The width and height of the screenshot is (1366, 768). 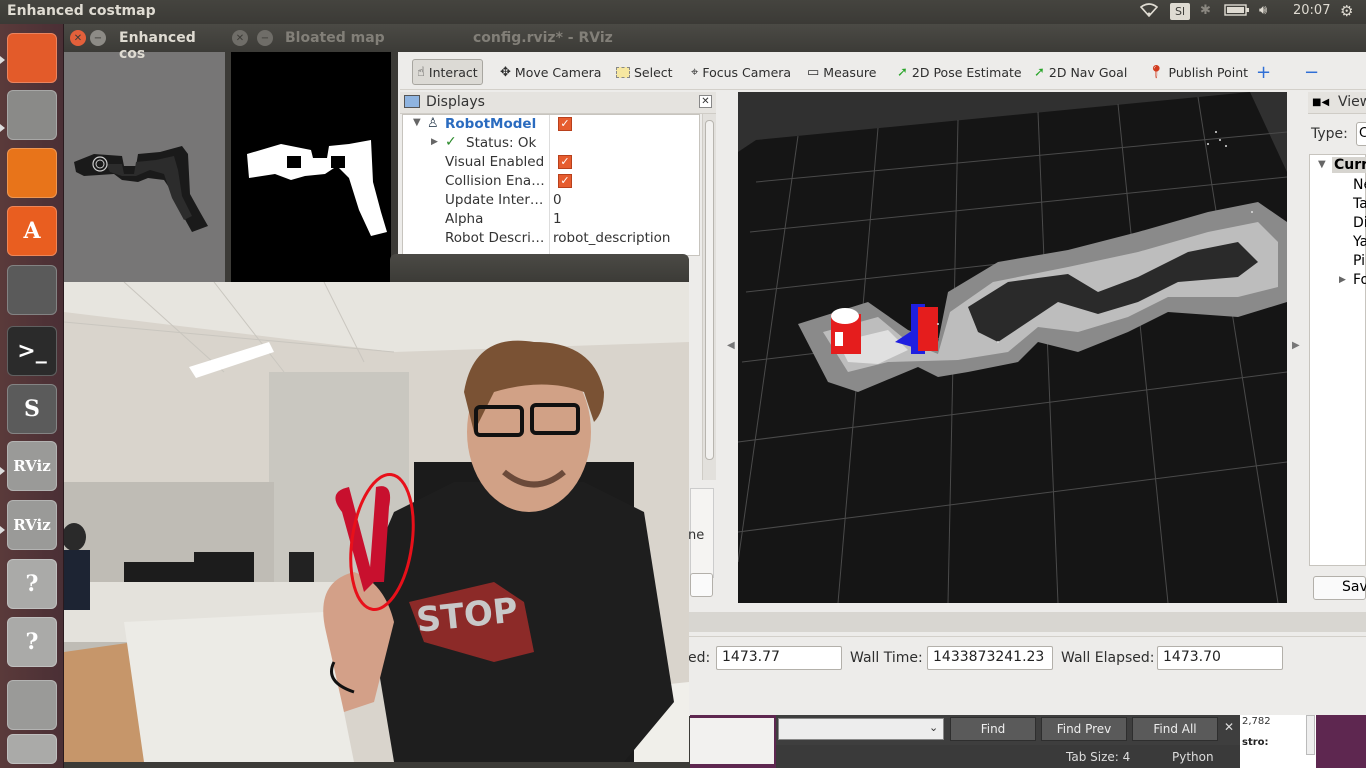 What do you see at coordinates (565, 162) in the screenshot?
I see `visual-enabled-checkbox: ✓` at bounding box center [565, 162].